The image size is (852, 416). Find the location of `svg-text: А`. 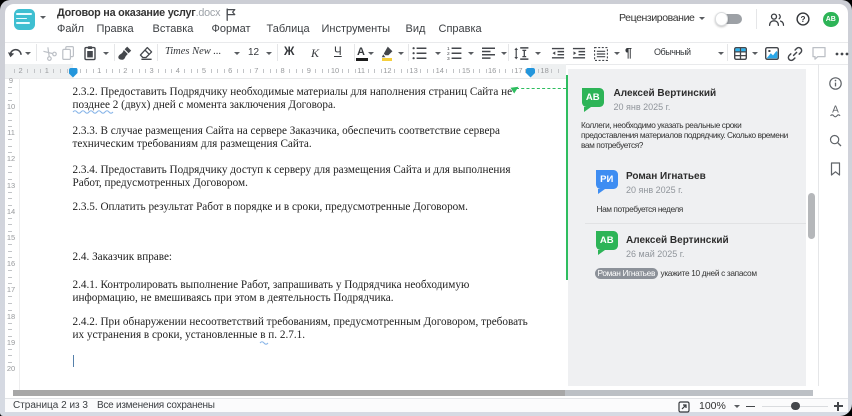

svg-text: А is located at coordinates (835, 110).